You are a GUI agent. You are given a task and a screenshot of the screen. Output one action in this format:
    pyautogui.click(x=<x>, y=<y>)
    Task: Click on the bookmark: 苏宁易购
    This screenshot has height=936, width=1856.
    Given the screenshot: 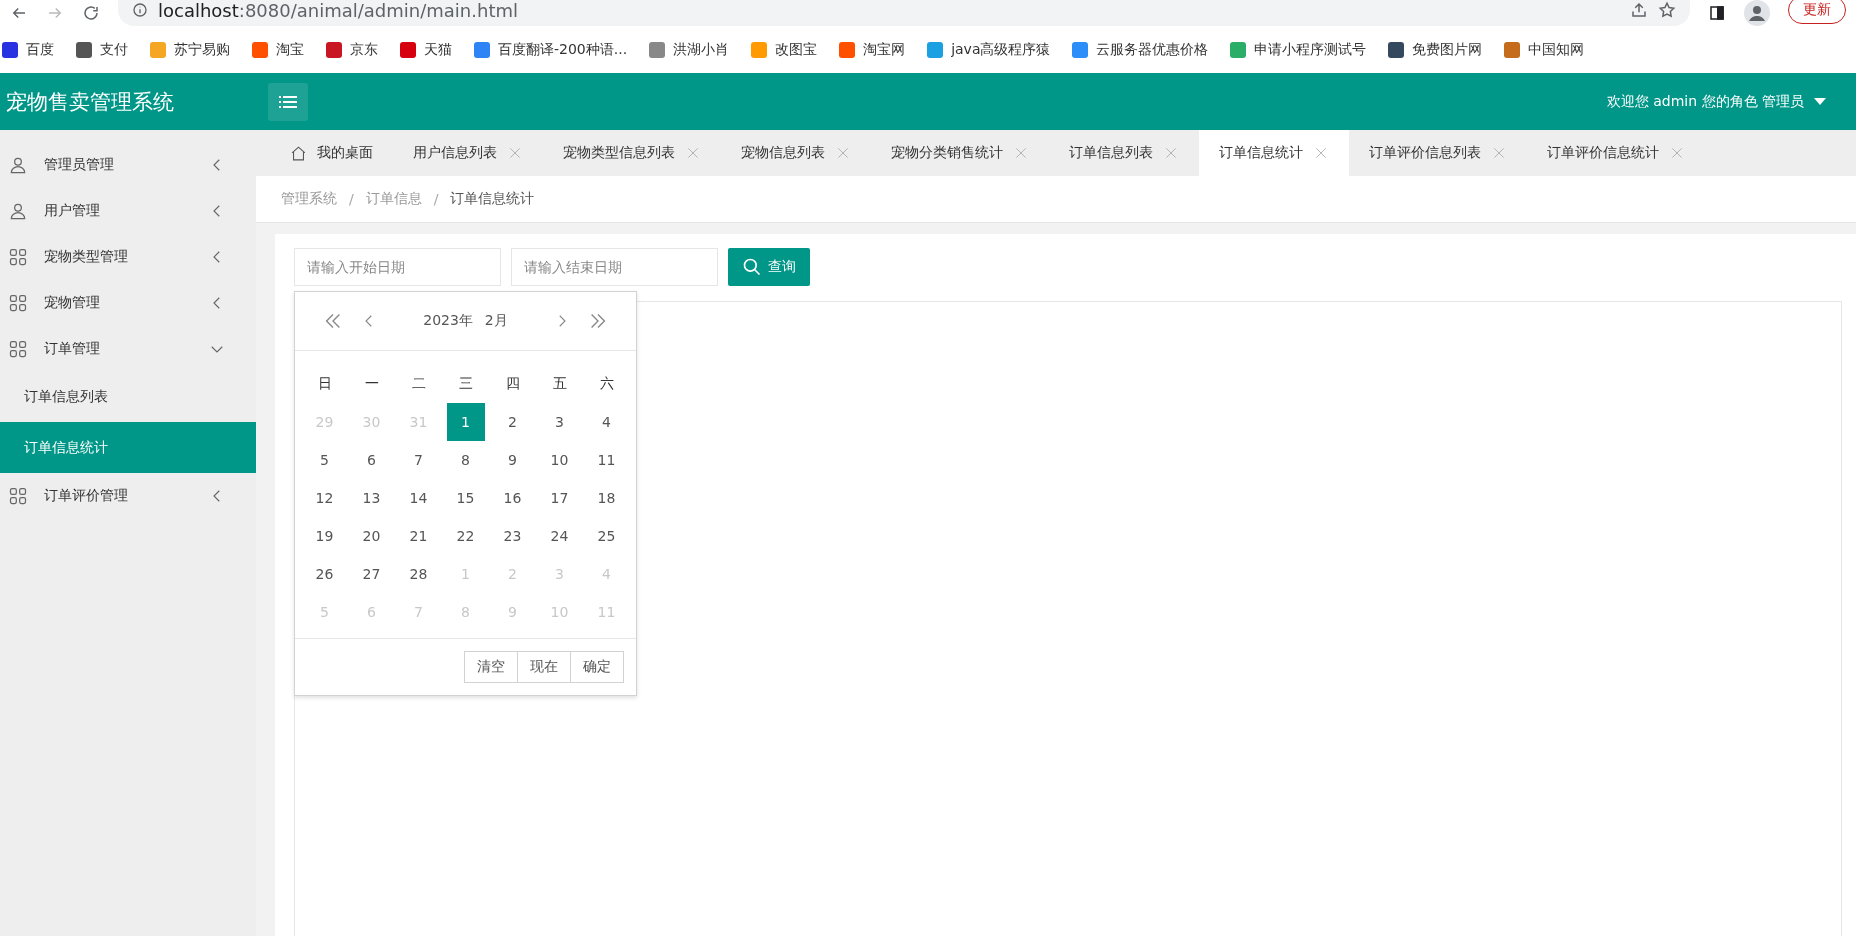 What is the action you would take?
    pyautogui.click(x=190, y=49)
    